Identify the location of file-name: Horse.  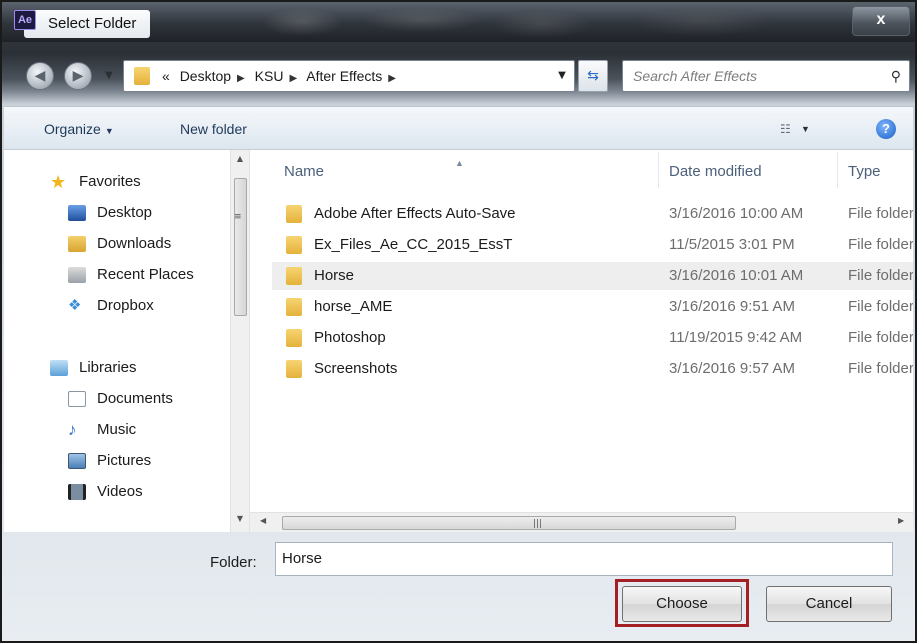
(334, 275).